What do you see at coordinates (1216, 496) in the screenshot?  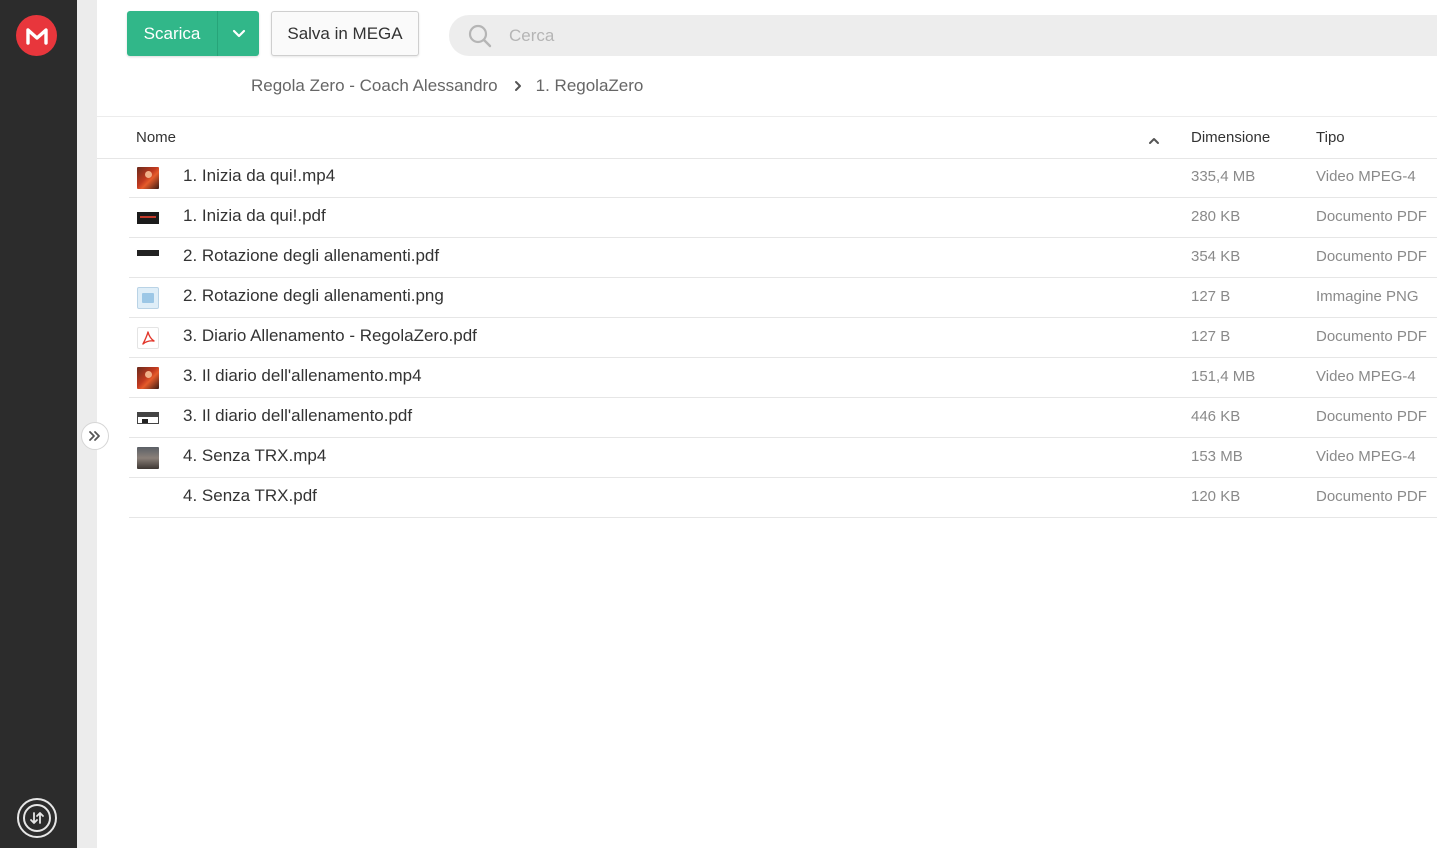 I see `file-size: 120 KB` at bounding box center [1216, 496].